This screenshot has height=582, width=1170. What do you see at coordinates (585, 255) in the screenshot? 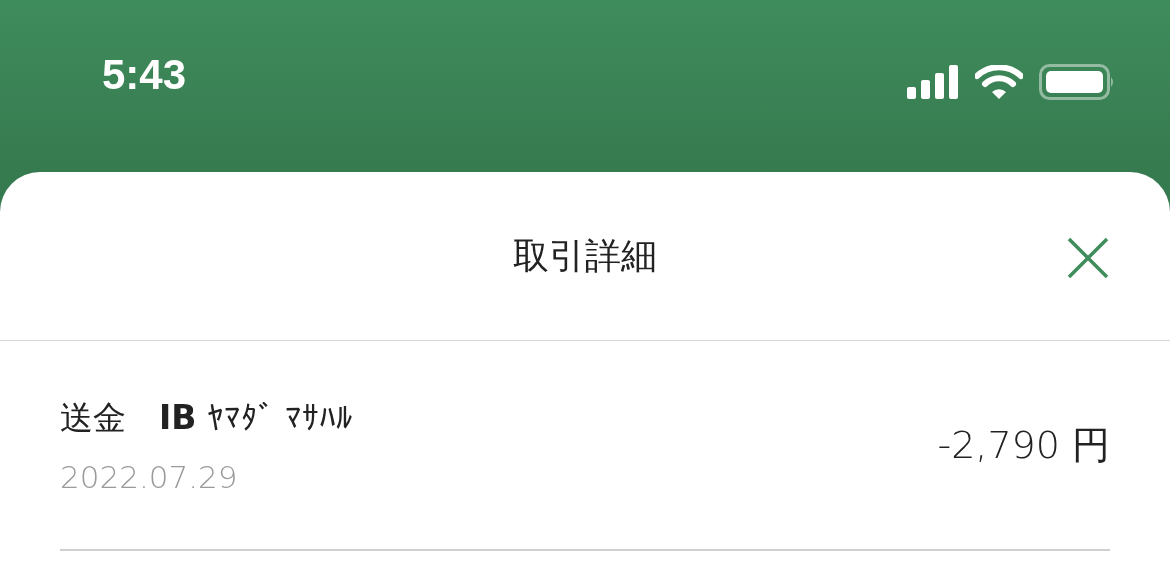
I see `sheet-title: 取引詳細` at bounding box center [585, 255].